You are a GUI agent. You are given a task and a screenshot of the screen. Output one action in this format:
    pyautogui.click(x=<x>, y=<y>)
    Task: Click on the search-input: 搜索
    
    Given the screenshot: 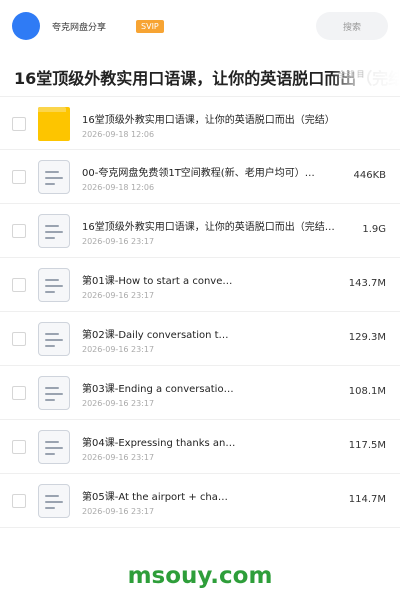 What is the action you would take?
    pyautogui.click(x=352, y=26)
    